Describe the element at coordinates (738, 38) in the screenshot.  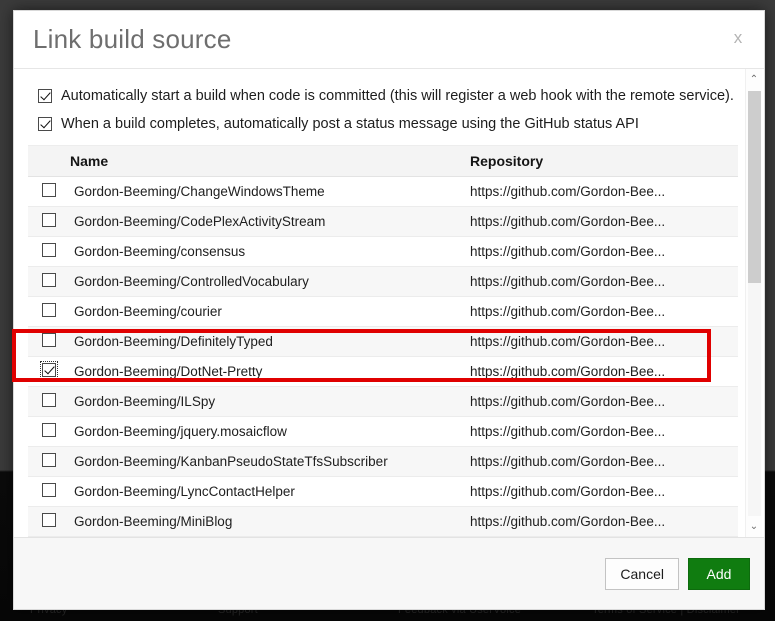
I see `close-icon: x` at that location.